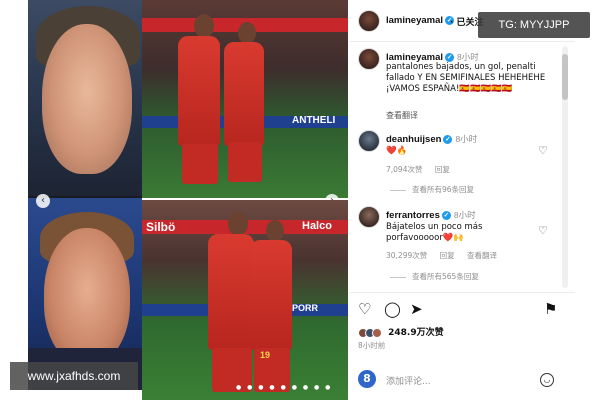  Describe the element at coordinates (431, 139) in the screenshot. I see `comment-username-1: deanhuijsen ✓ 8小时` at that location.